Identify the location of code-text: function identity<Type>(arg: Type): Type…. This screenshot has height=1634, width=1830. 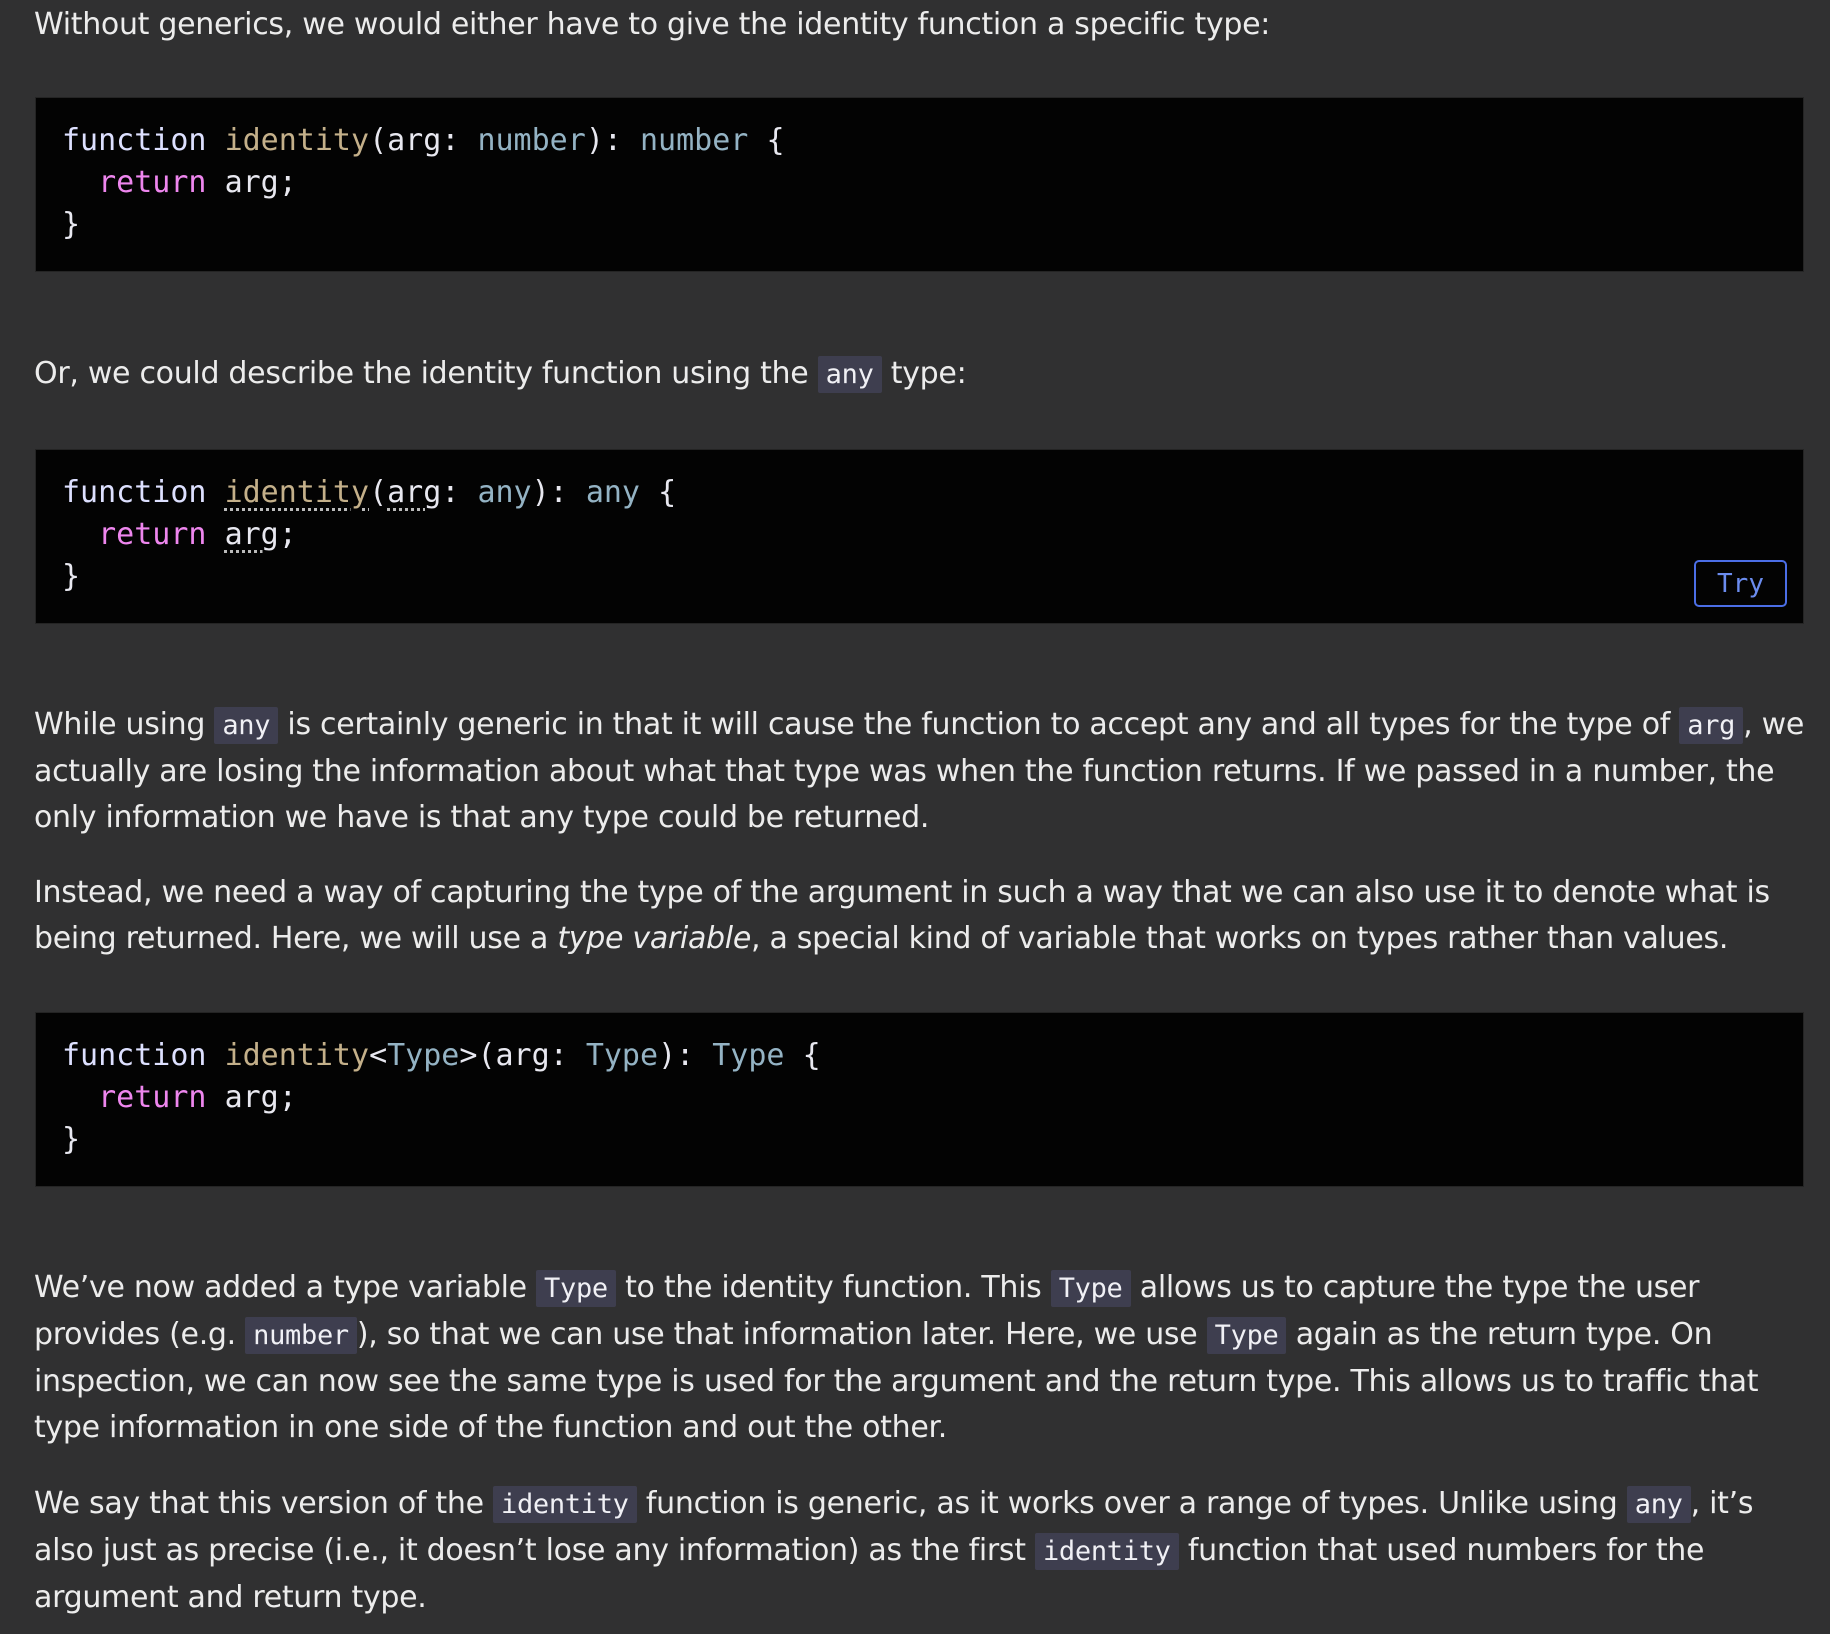
(441, 1097).